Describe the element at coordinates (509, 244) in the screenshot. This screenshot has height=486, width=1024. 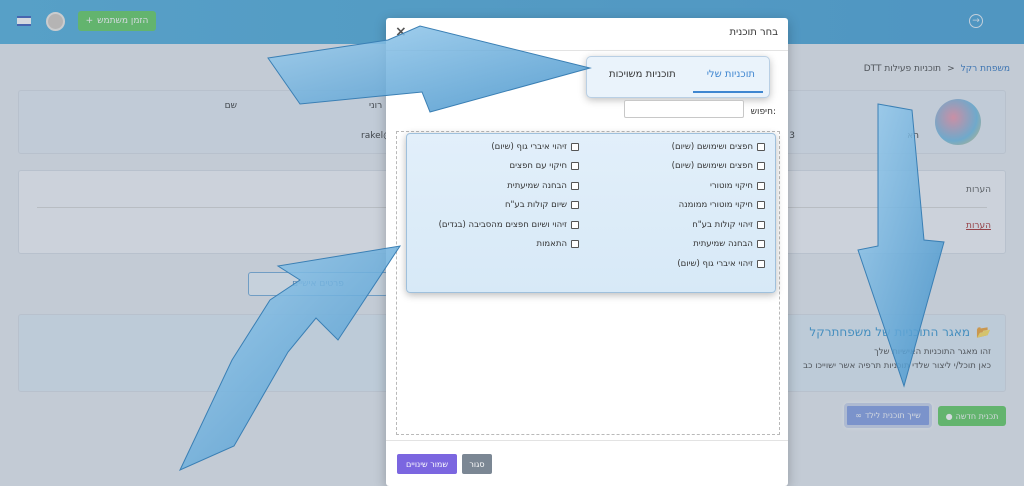
I see `program-item: התאמות` at that location.